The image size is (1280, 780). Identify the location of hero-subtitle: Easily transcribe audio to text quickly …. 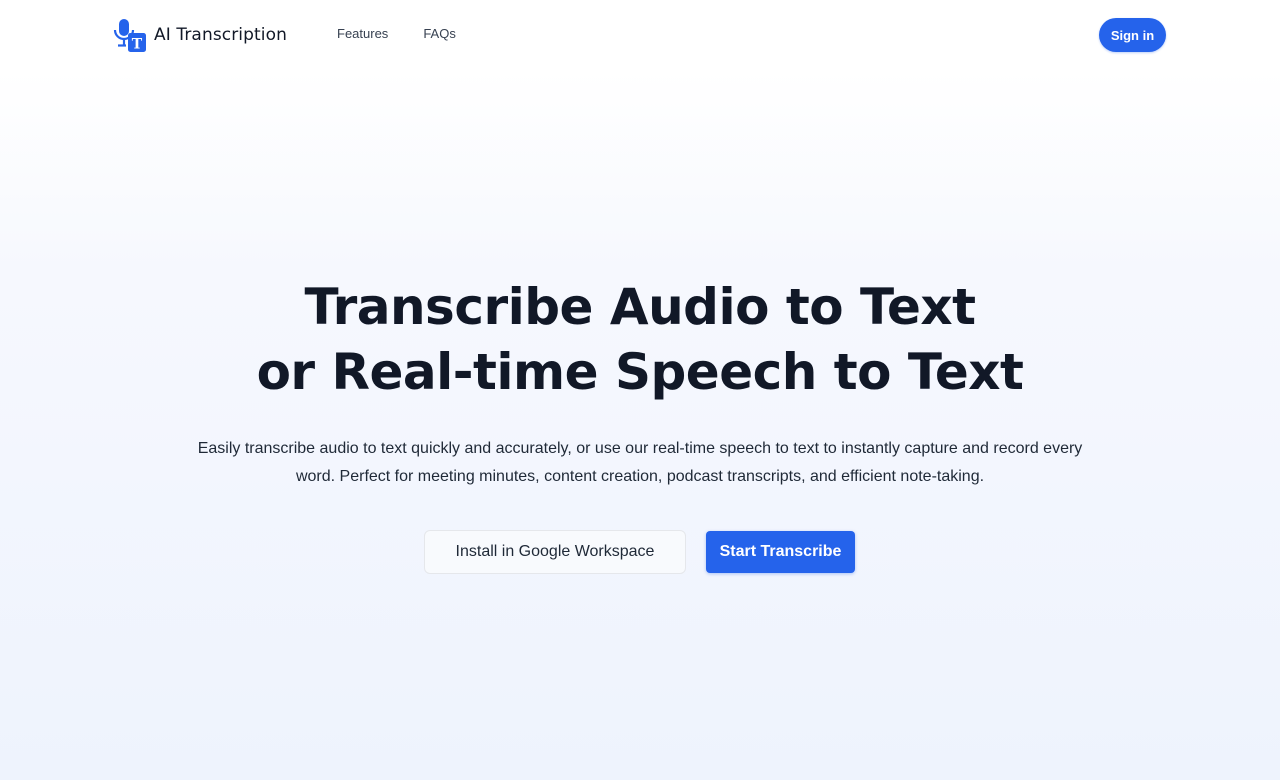
(640, 463).